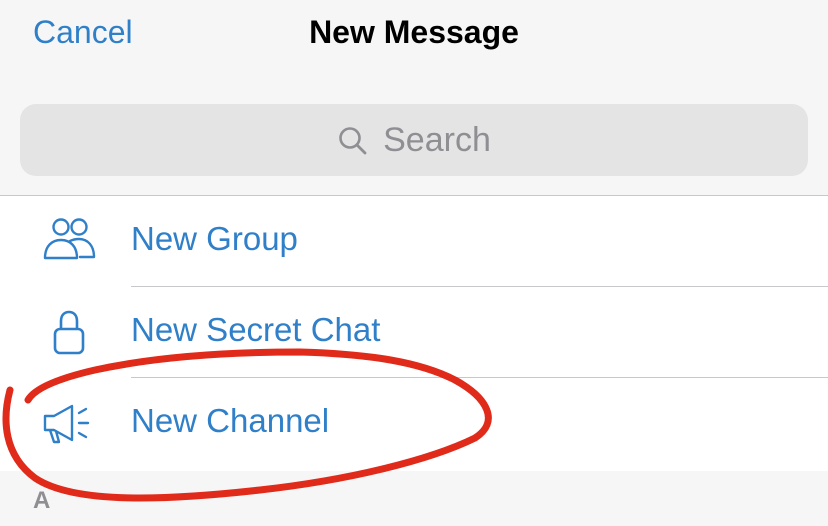  I want to click on search-placeholder: Search, so click(437, 139).